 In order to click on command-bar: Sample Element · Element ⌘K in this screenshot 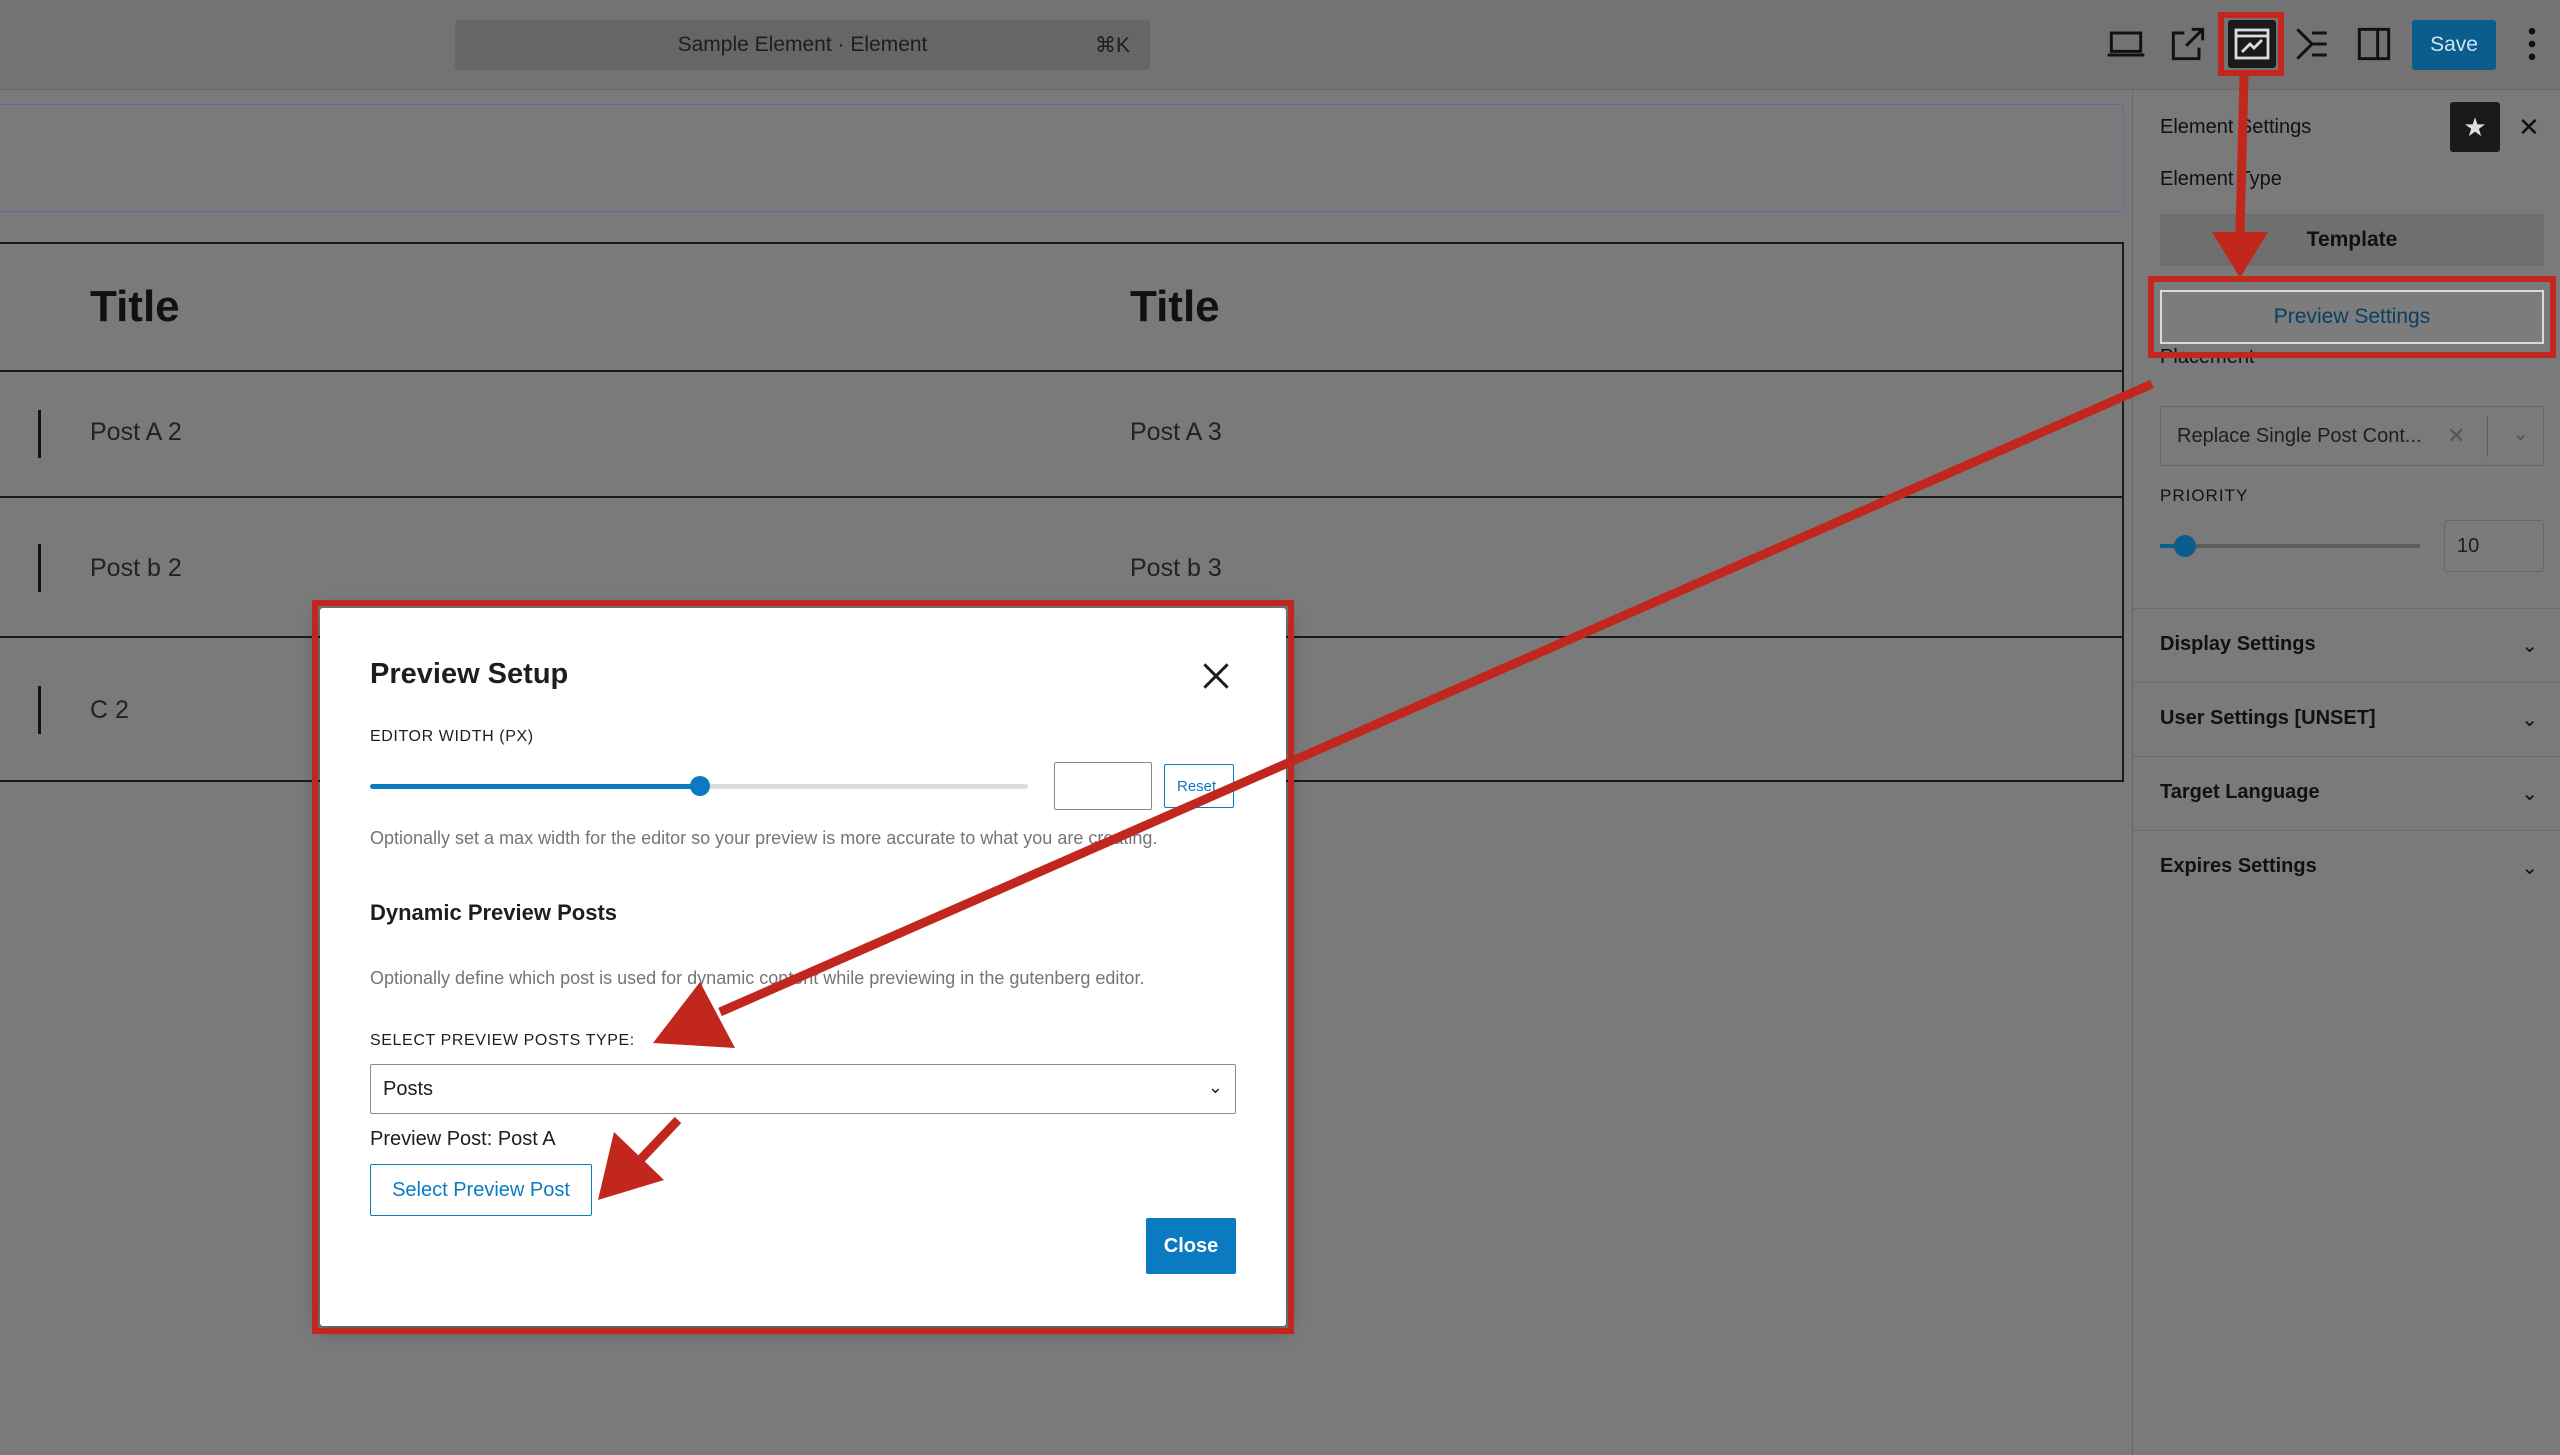, I will do `click(802, 45)`.